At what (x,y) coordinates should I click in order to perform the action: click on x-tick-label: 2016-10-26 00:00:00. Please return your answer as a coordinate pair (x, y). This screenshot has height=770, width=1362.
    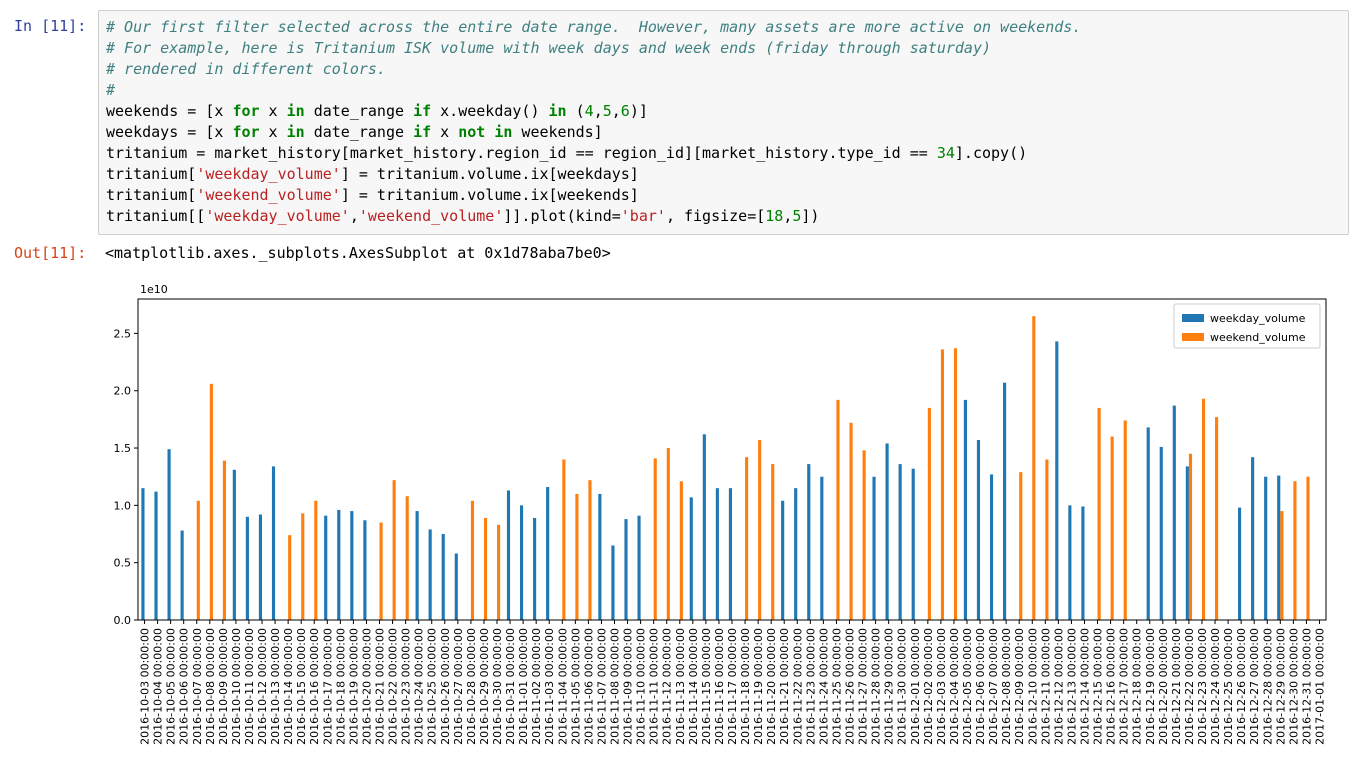
    Looking at the image, I should click on (445, 686).